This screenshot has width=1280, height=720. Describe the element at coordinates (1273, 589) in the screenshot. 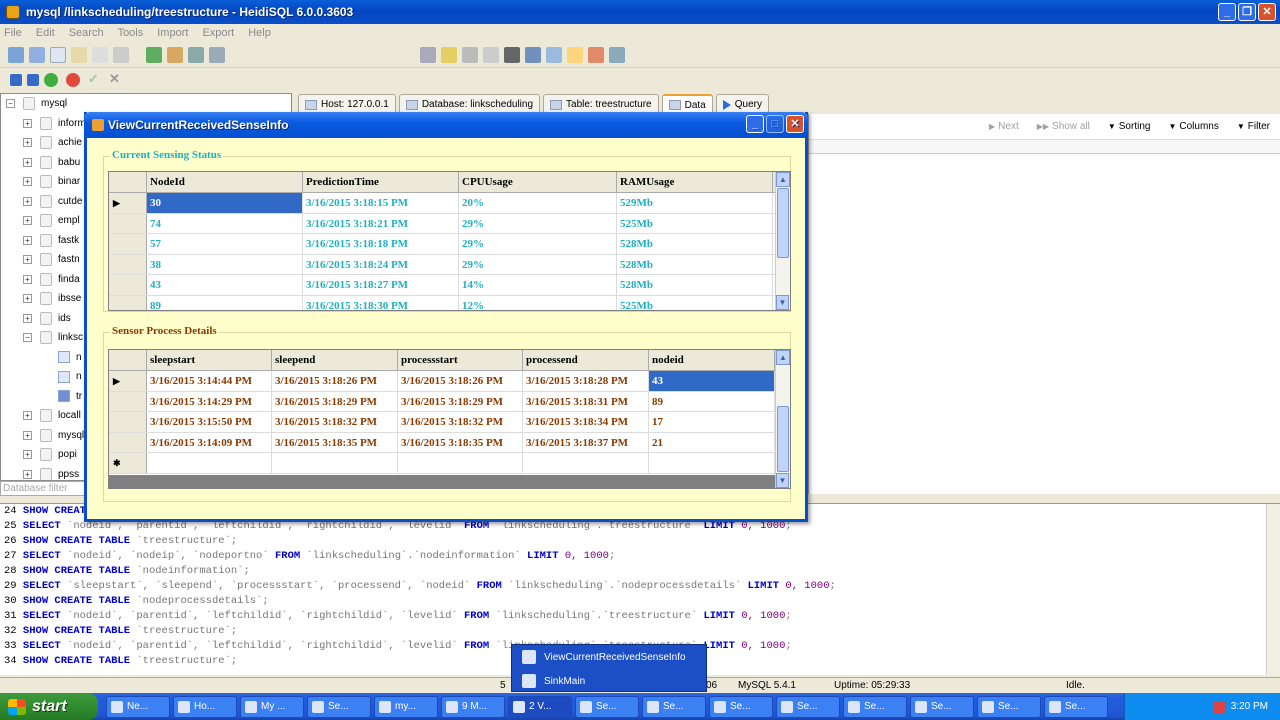

I see `sql-log-scrollbar` at that location.